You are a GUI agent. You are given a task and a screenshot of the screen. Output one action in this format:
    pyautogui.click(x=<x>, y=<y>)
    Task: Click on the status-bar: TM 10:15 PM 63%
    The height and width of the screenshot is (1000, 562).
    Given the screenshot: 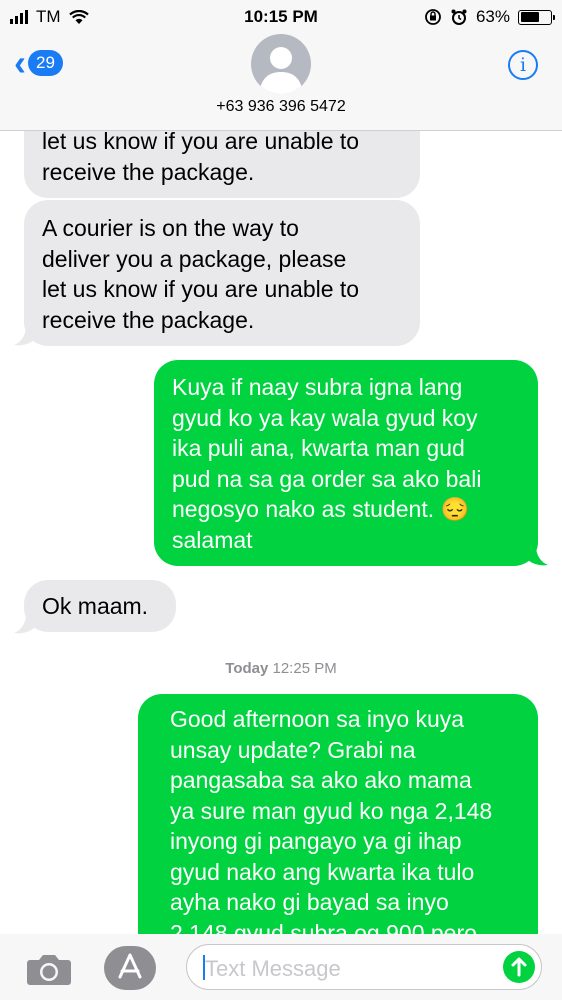 What is the action you would take?
    pyautogui.click(x=281, y=17)
    